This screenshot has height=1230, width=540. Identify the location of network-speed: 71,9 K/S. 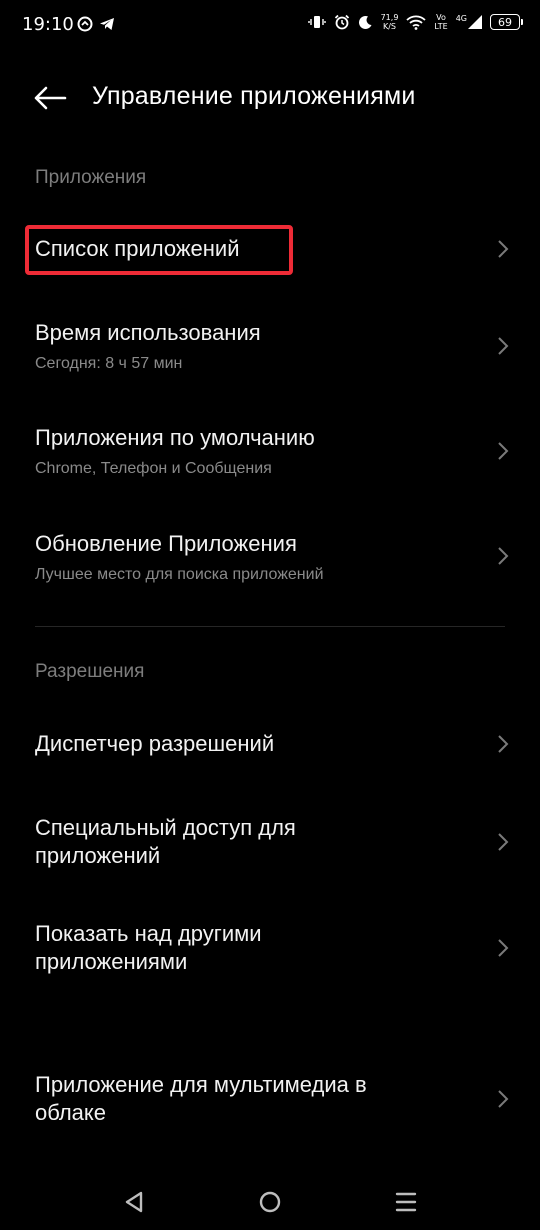
(389, 22).